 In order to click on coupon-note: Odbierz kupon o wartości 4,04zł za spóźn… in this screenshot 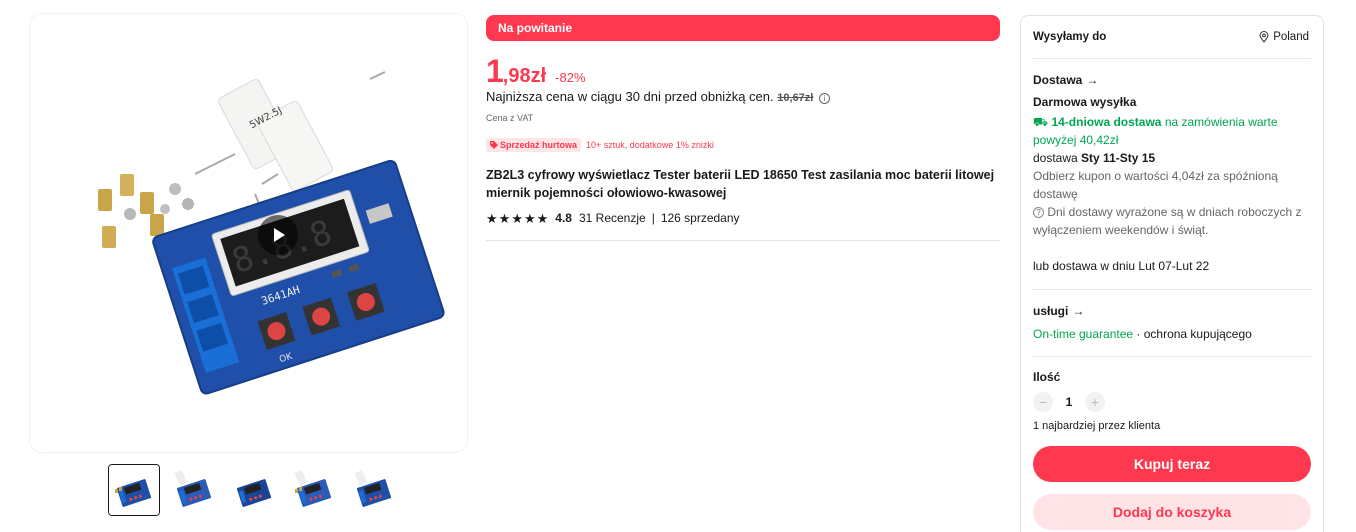, I will do `click(1155, 185)`.